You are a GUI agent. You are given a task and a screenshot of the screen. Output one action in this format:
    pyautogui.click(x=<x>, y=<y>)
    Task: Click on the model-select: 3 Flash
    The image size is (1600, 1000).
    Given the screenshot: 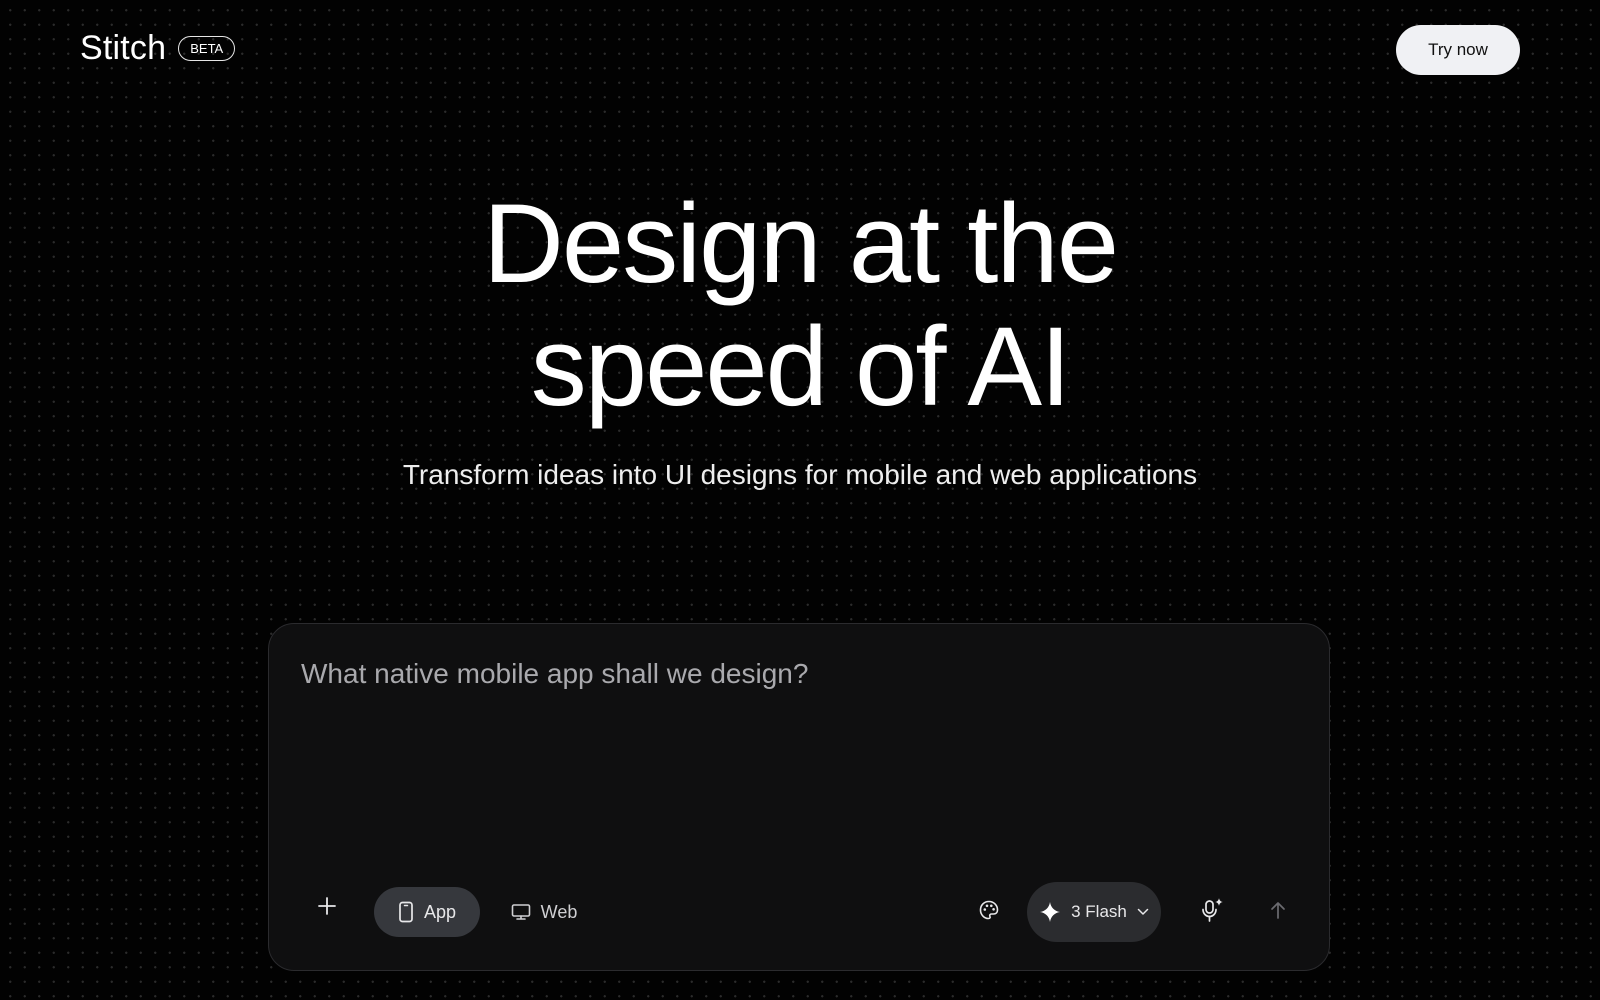 What is the action you would take?
    pyautogui.click(x=1094, y=912)
    